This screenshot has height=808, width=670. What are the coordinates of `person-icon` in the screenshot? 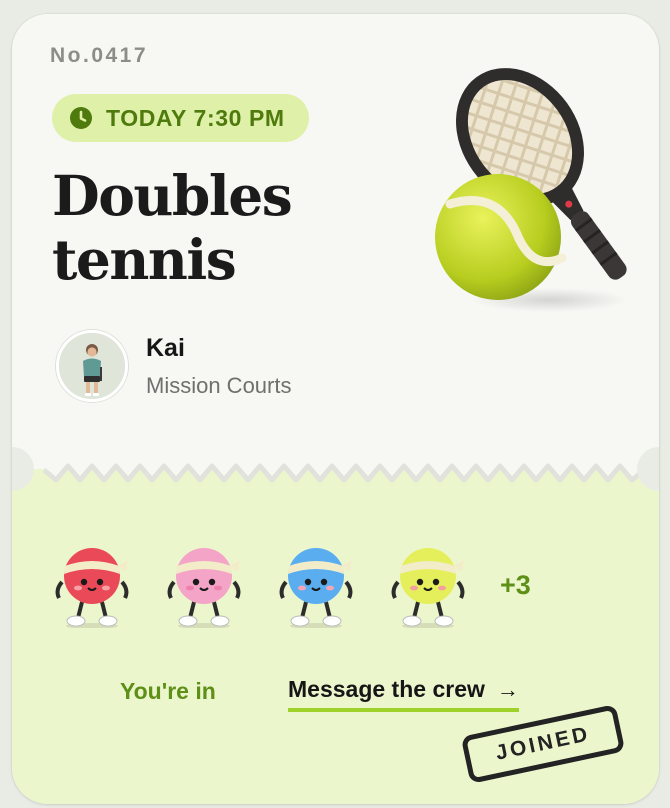 It's located at (92, 366).